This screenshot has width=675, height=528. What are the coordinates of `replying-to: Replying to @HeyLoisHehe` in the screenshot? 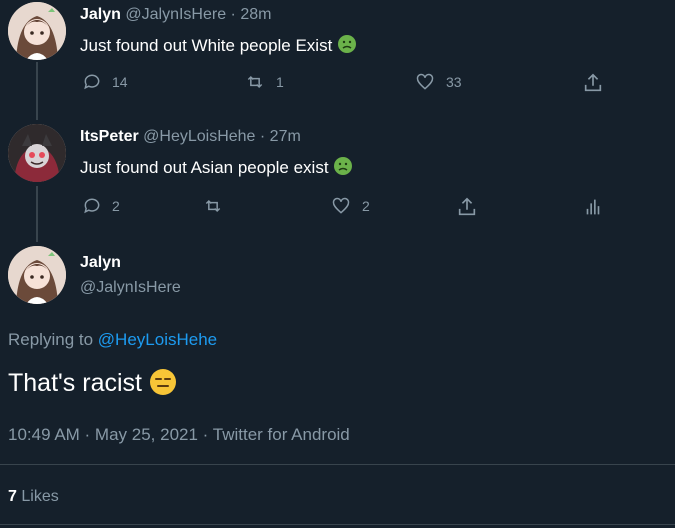 It's located at (112, 340).